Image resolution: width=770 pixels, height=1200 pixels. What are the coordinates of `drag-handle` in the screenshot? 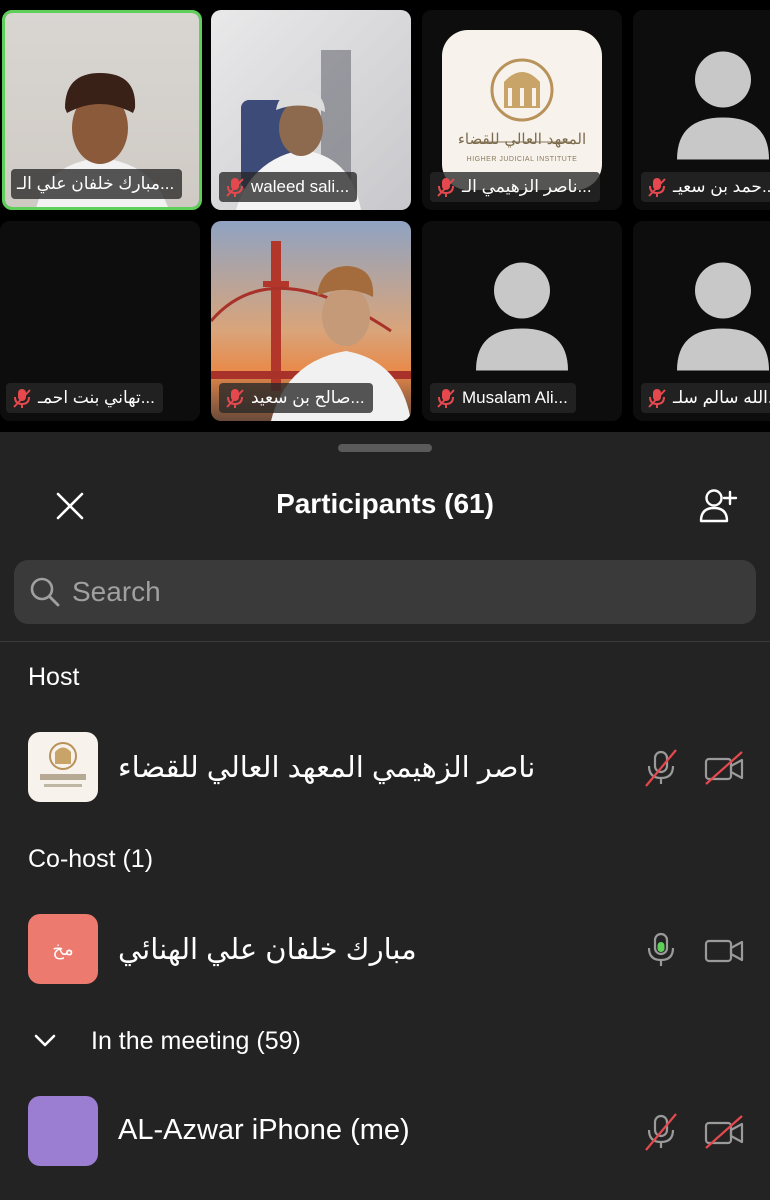 It's located at (385, 448).